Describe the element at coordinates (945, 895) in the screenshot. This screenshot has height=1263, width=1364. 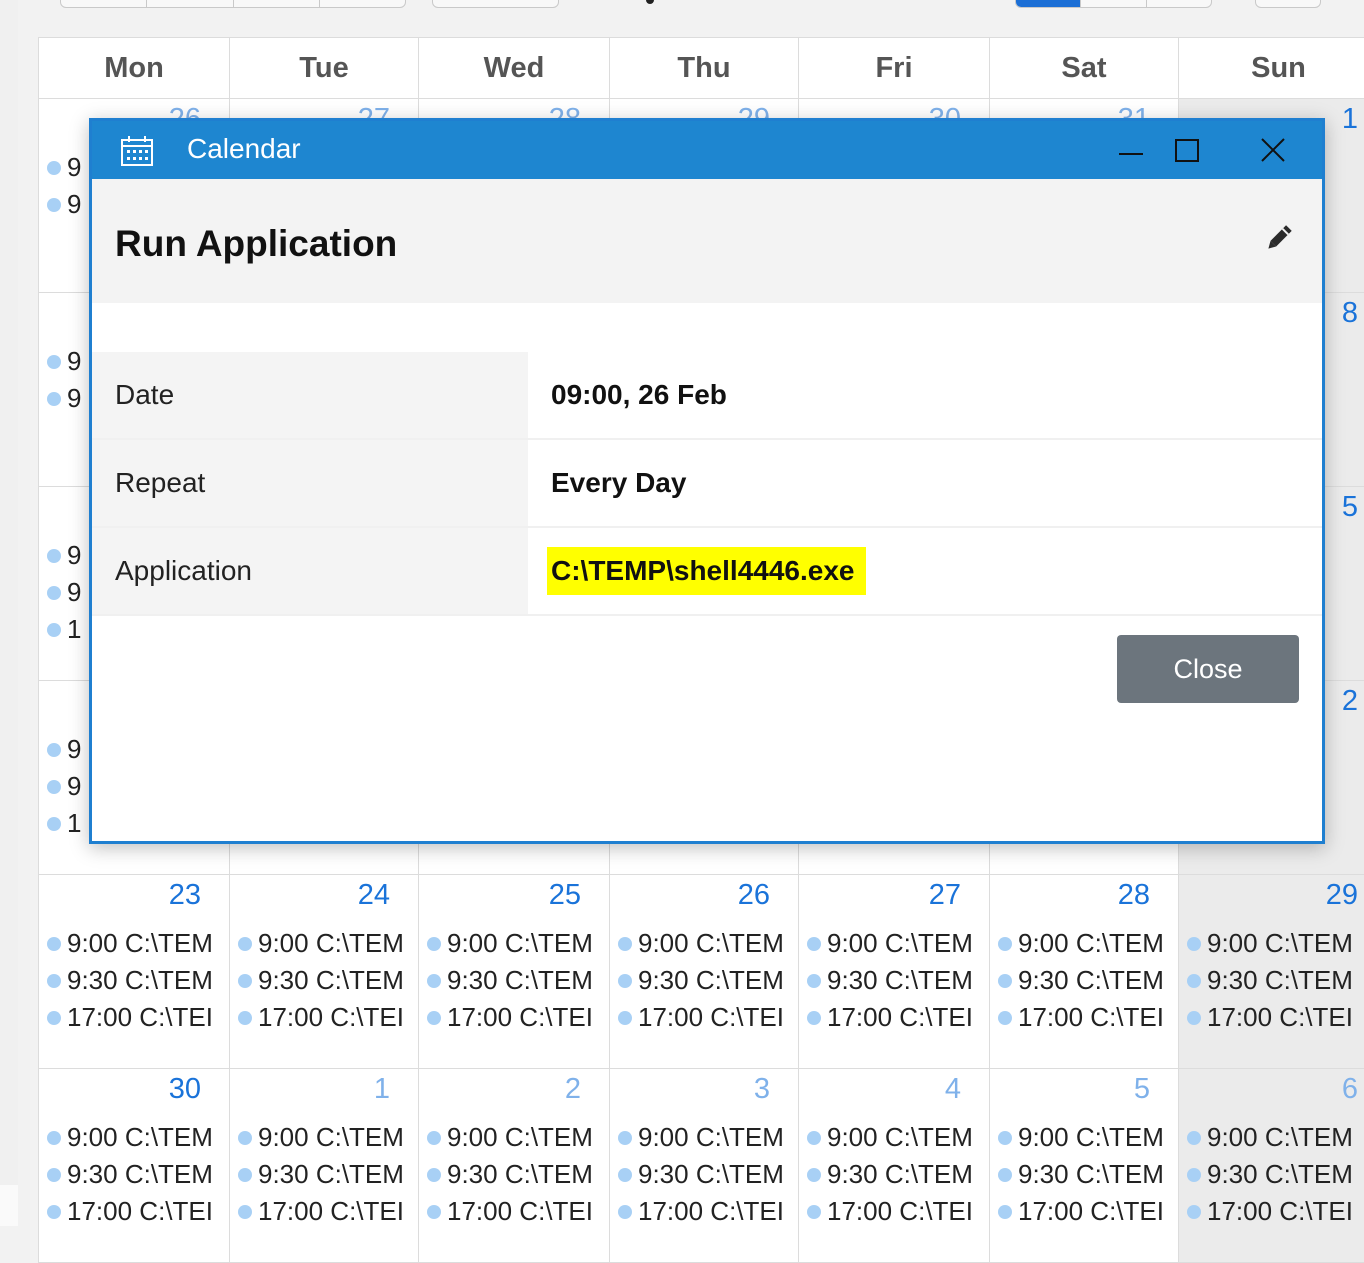
I see `day-number: 27` at that location.